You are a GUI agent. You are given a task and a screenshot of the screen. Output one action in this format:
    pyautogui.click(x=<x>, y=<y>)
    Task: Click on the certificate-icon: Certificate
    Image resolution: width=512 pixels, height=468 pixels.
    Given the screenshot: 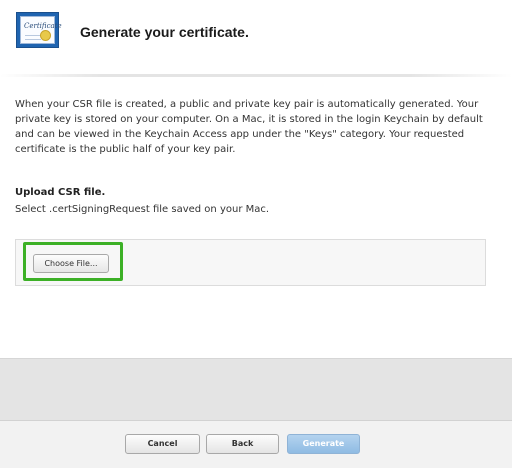 What is the action you would take?
    pyautogui.click(x=39, y=30)
    